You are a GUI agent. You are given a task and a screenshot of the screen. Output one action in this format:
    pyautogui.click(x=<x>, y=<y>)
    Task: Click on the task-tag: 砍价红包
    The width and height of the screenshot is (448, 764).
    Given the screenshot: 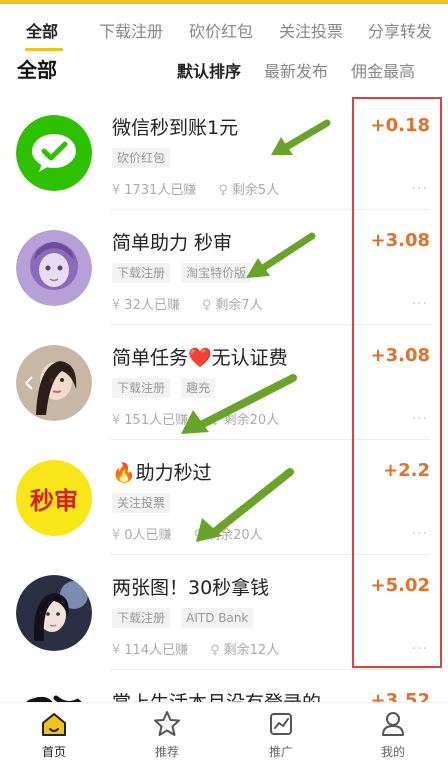 What is the action you would take?
    pyautogui.click(x=141, y=158)
    